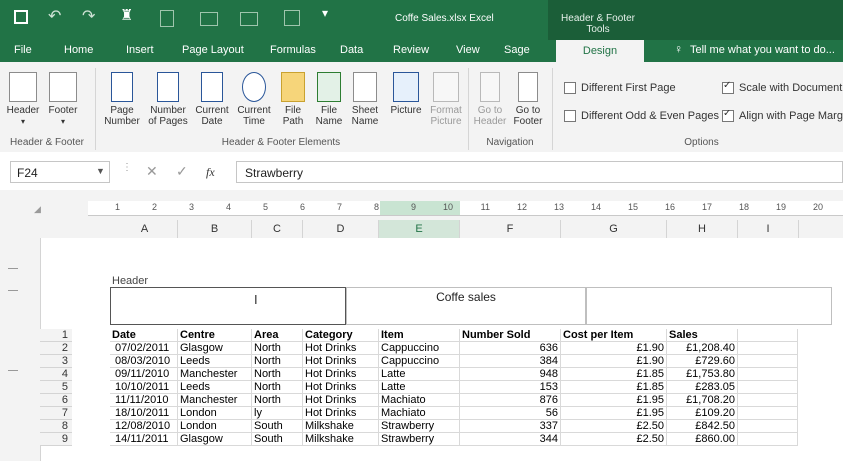  Describe the element at coordinates (100, 171) in the screenshot. I see `name-box-dropdown-icon: ▼` at that location.